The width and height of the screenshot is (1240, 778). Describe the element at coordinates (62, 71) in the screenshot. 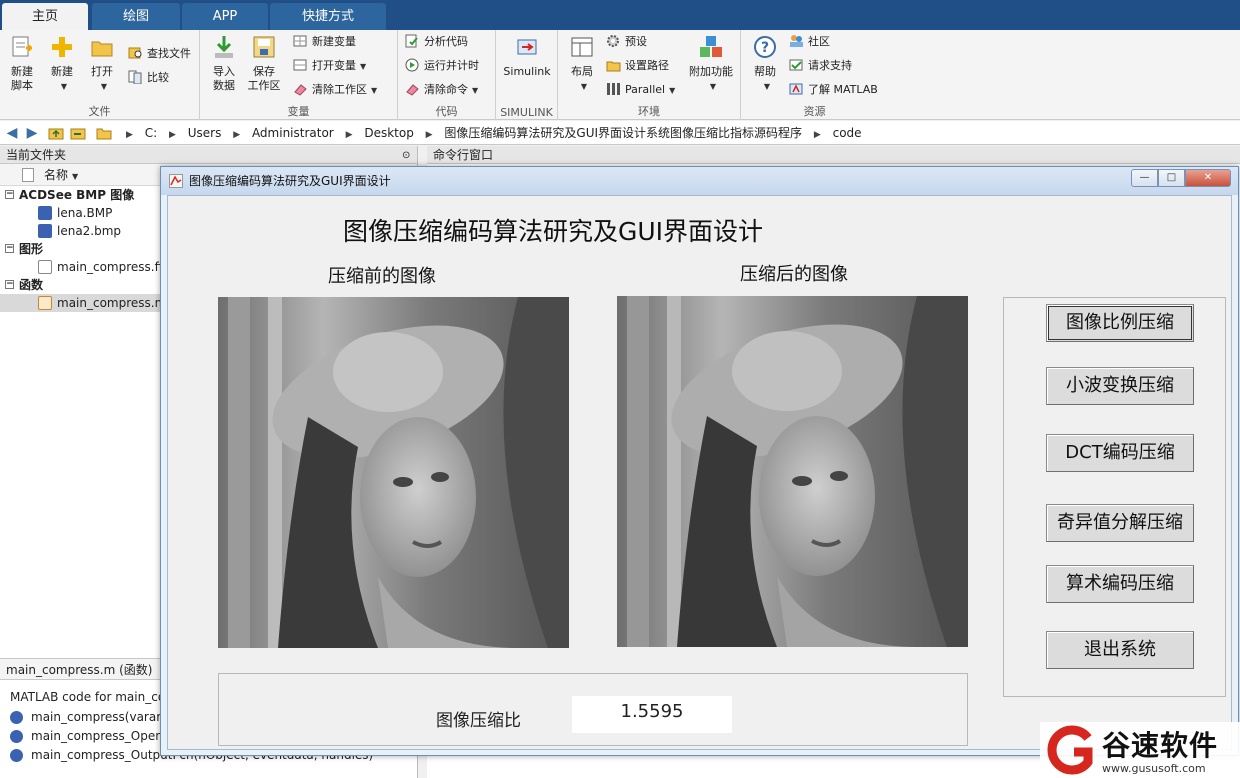

I see `new-label: 新建` at that location.